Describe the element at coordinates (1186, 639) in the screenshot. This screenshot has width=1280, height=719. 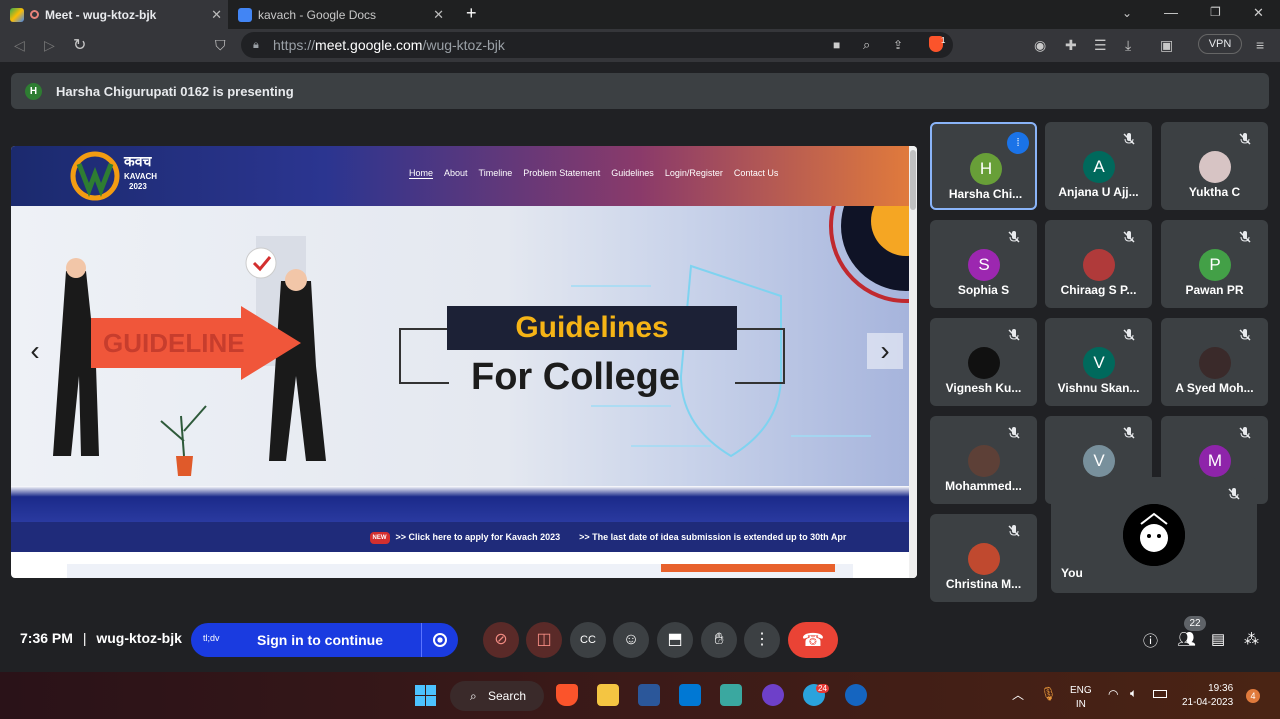
I see `people-icon: 👥︎` at that location.